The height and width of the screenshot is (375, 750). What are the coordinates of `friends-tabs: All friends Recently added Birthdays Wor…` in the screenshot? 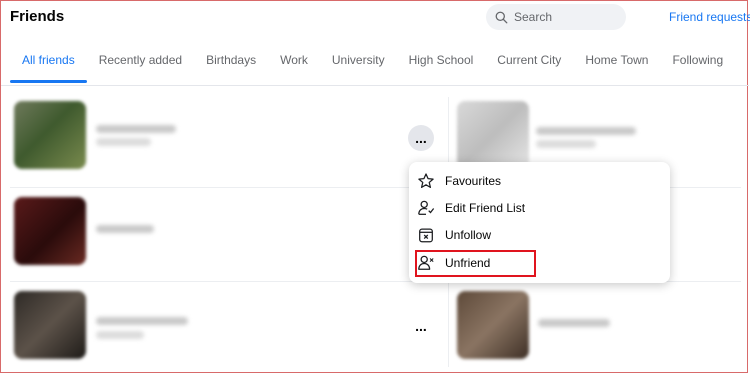 It's located at (372, 65).